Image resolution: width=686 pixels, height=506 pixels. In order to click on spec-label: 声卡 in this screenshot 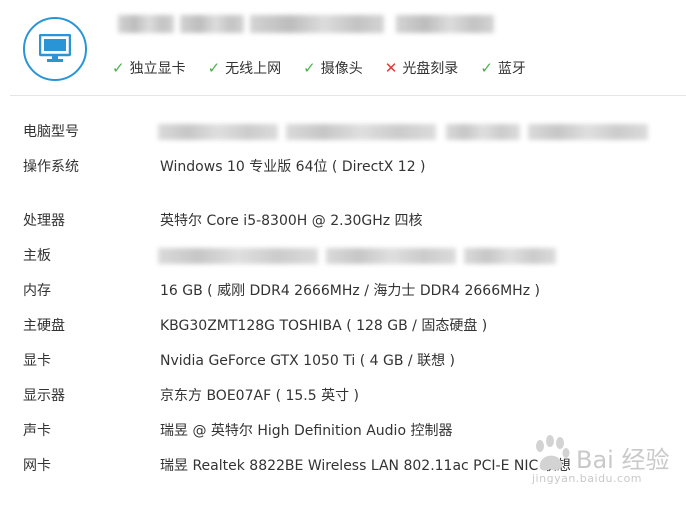, I will do `click(37, 431)`.